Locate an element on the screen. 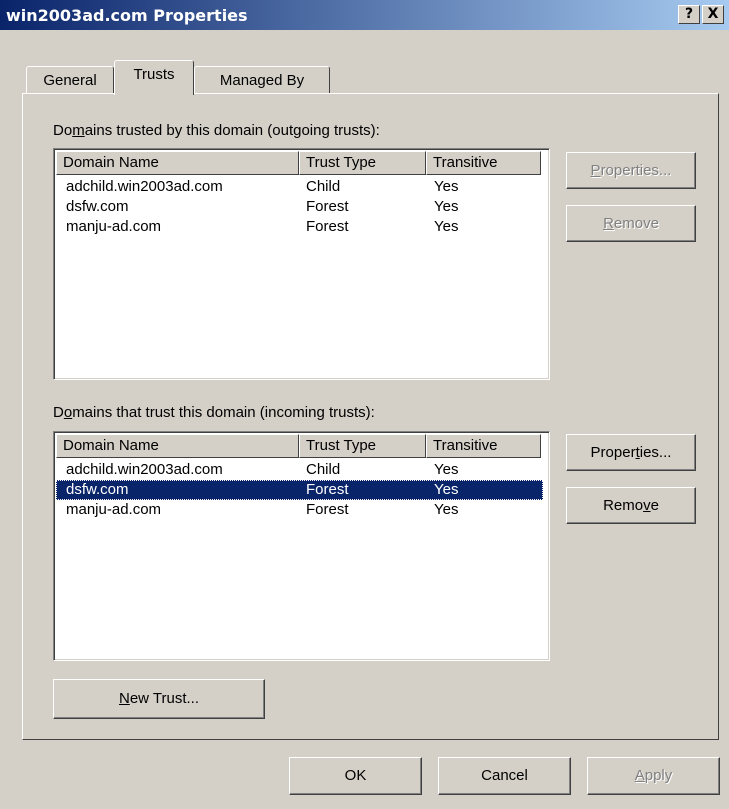 Image resolution: width=729 pixels, height=809 pixels. tab-trusts-label: Trusts is located at coordinates (154, 74).